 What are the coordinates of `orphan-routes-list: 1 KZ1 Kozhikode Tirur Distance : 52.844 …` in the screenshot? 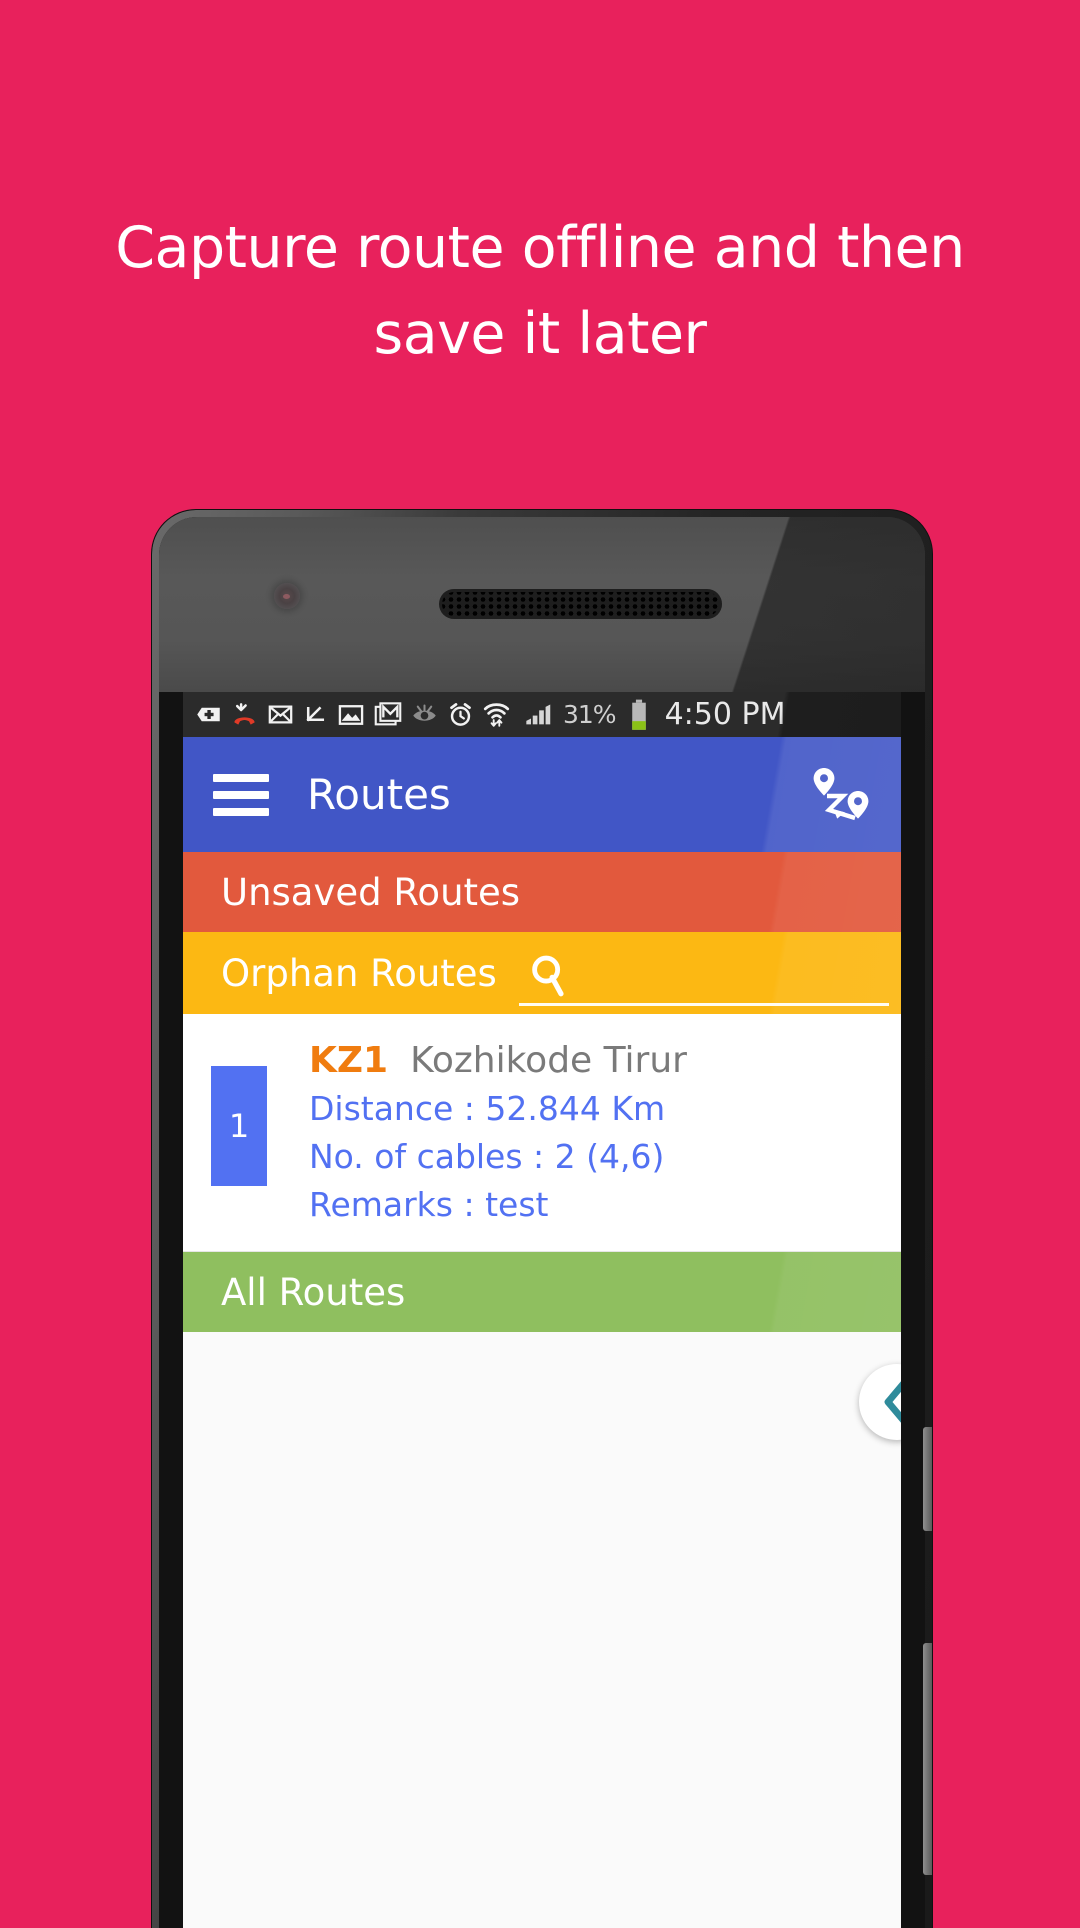 It's located at (542, 1133).